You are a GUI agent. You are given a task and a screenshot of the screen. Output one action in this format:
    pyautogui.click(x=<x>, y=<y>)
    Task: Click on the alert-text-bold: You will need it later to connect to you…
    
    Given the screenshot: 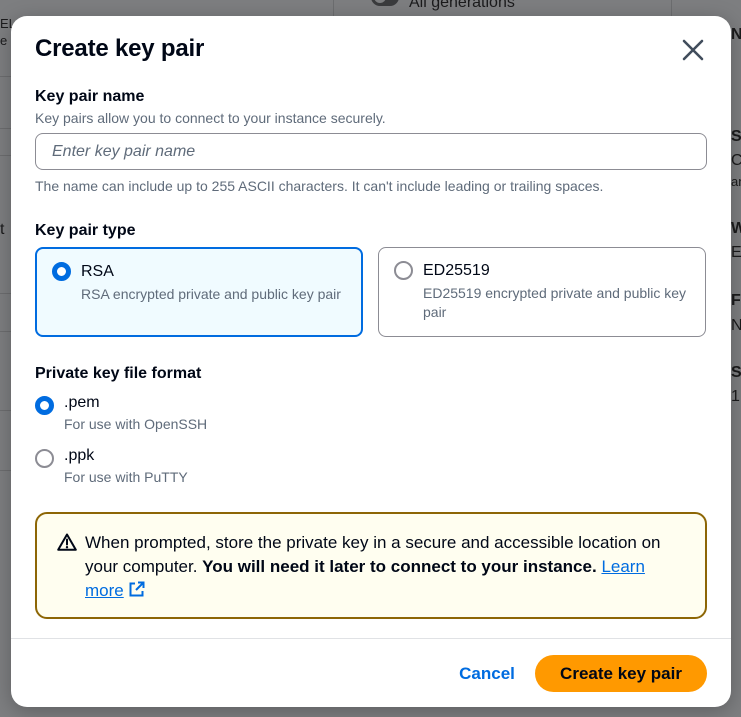 What is the action you would take?
    pyautogui.click(x=399, y=566)
    